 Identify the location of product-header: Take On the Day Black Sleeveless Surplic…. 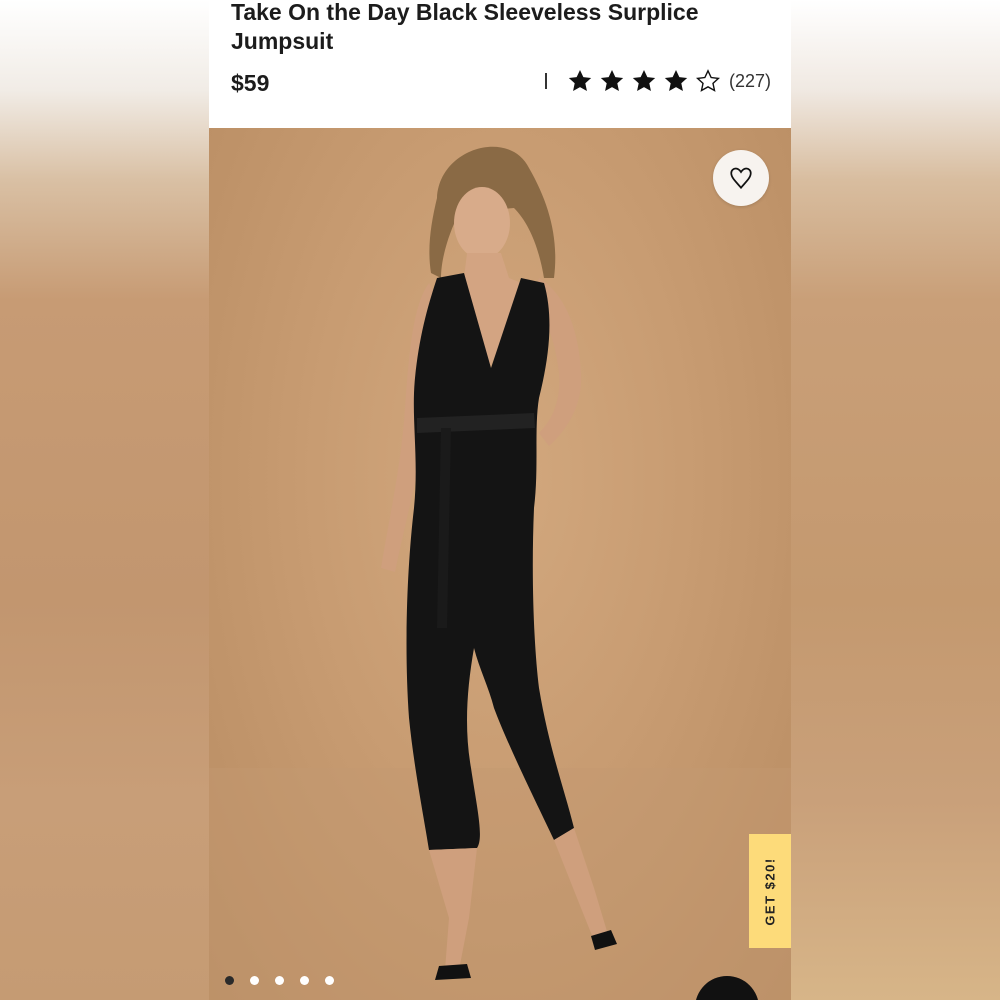
(500, 64).